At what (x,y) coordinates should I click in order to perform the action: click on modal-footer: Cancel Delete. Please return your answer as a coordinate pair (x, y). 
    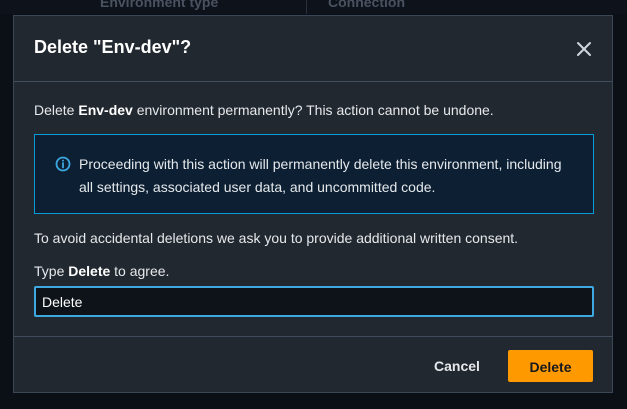
    Looking at the image, I should click on (313, 364).